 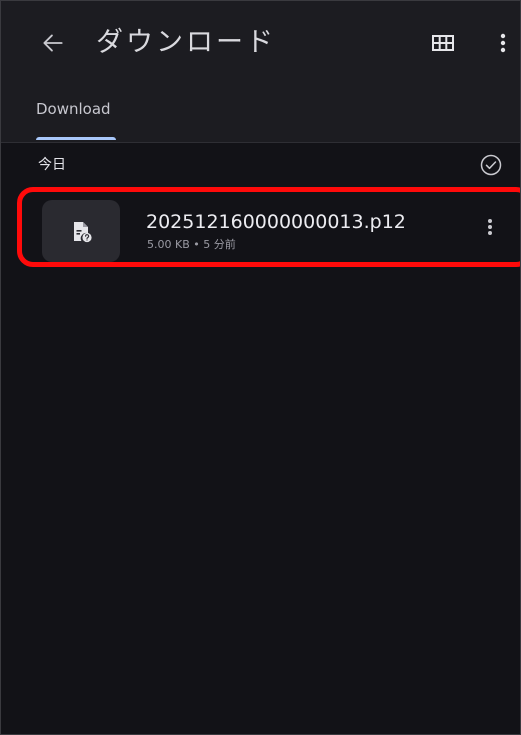 I want to click on tab-download: Download, so click(x=76, y=115).